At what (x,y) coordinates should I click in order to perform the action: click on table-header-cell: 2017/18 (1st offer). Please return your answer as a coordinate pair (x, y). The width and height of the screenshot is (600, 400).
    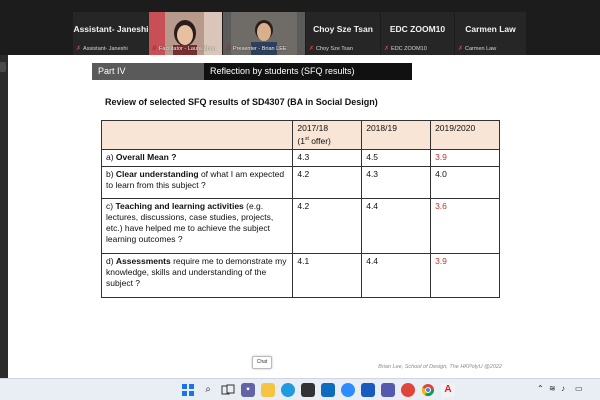
    Looking at the image, I should click on (327, 135).